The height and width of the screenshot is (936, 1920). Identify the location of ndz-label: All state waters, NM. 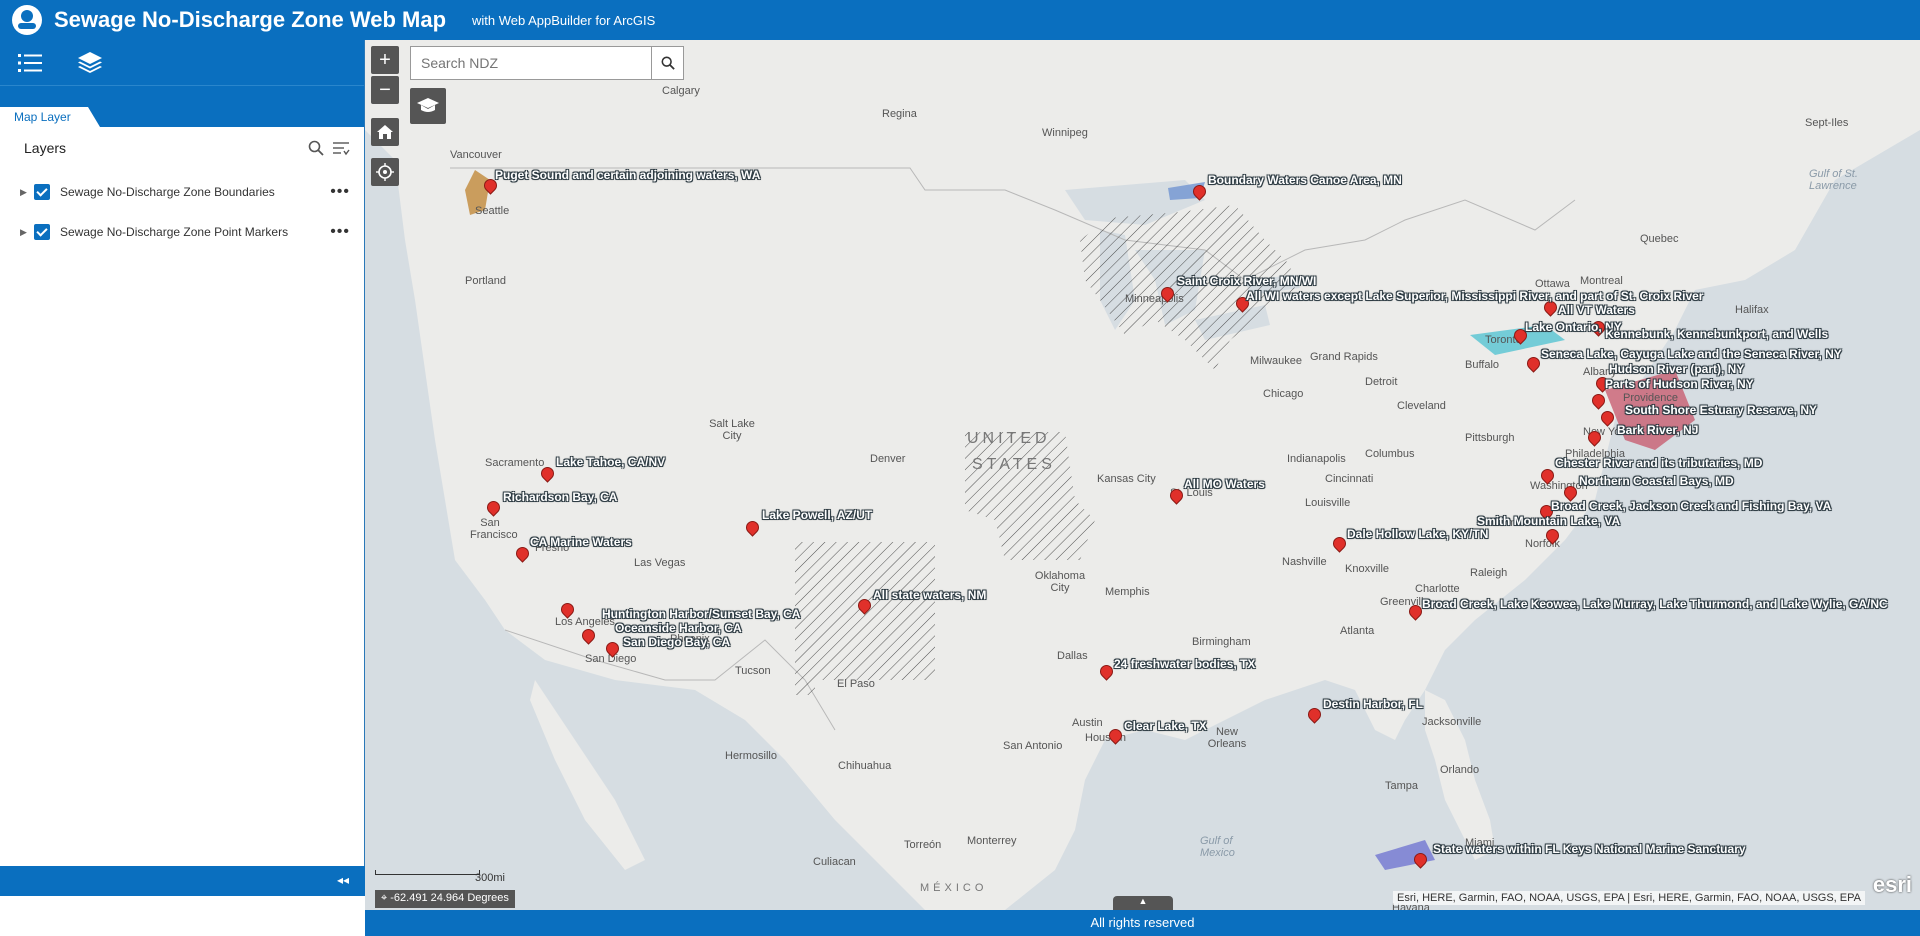
(930, 595).